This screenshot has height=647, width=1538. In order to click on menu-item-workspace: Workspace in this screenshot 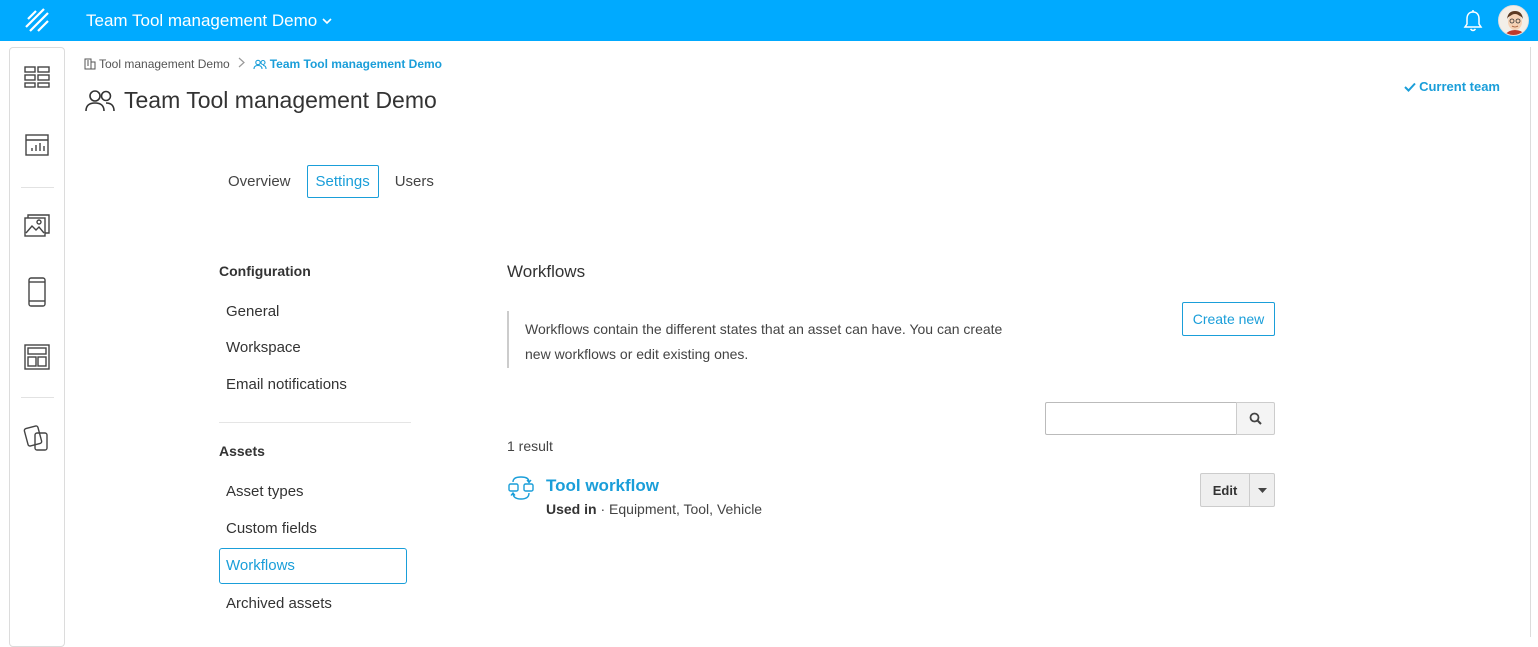, I will do `click(313, 348)`.